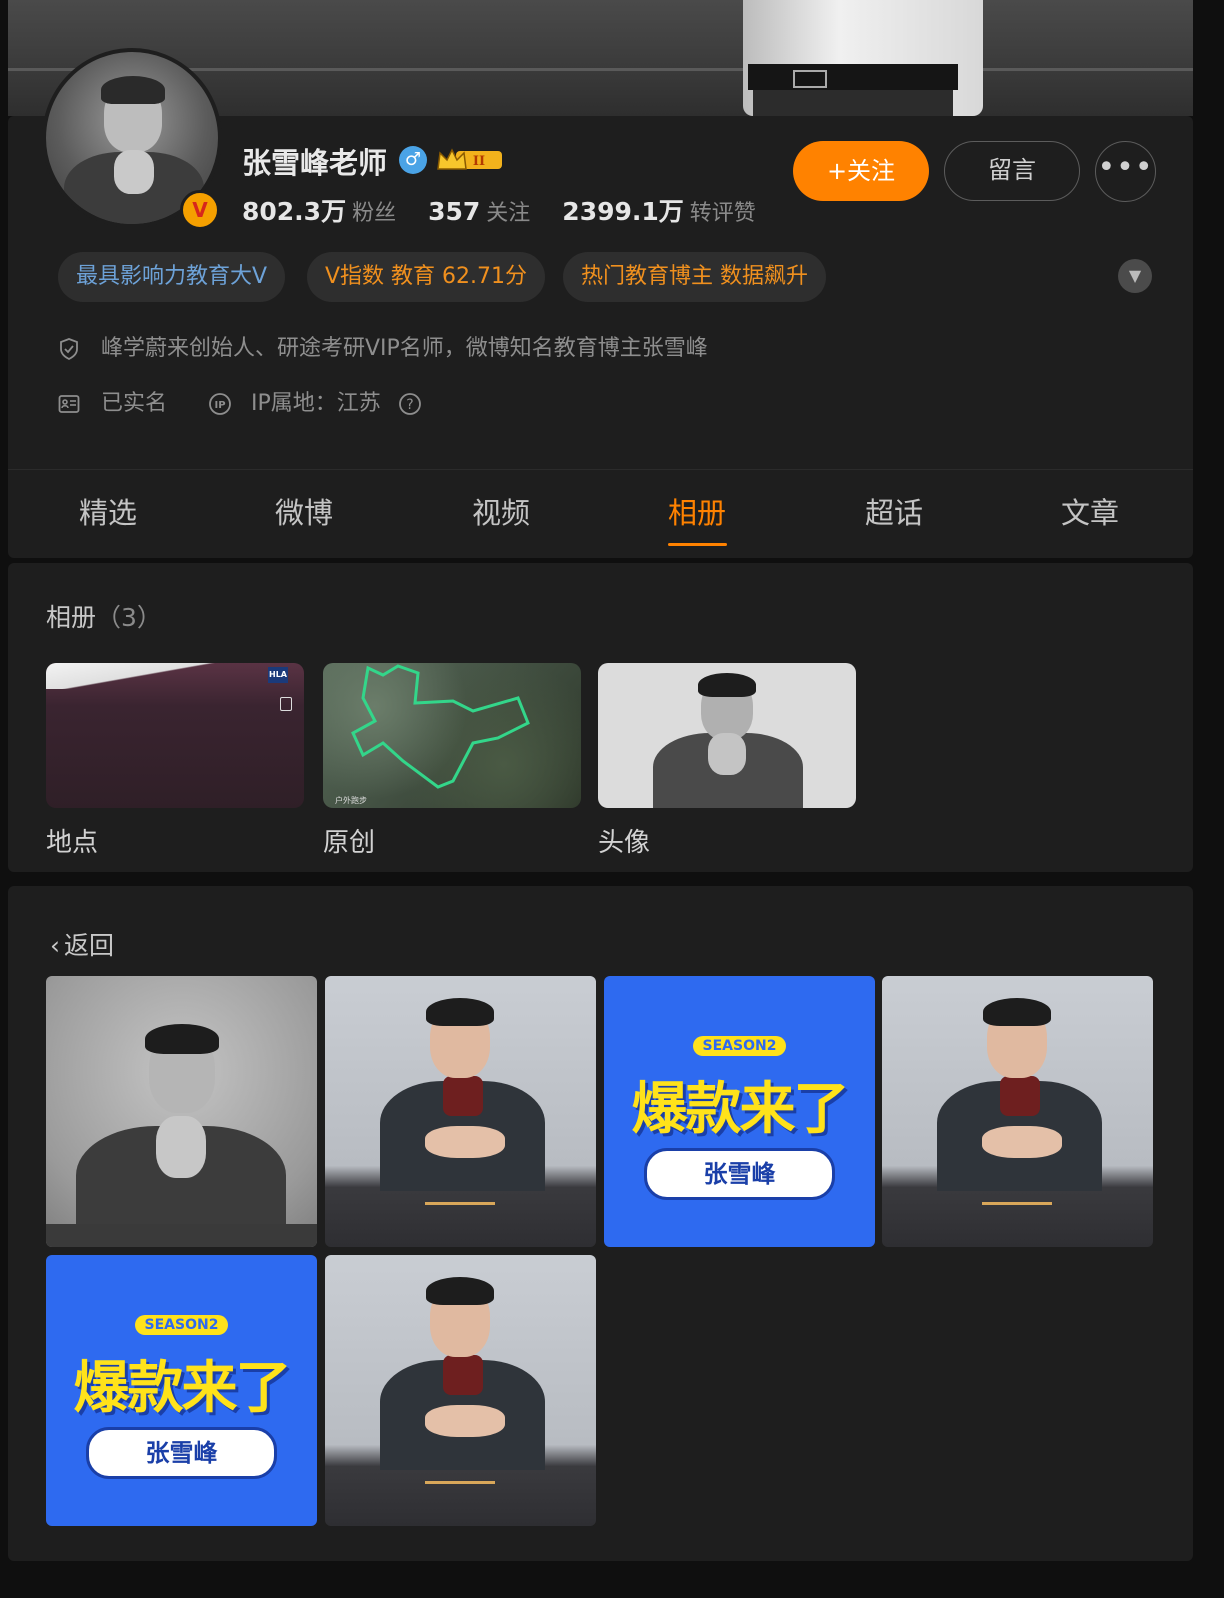 The image size is (1224, 1598). What do you see at coordinates (624, 840) in the screenshot?
I see `album-label-avatar: 头像` at bounding box center [624, 840].